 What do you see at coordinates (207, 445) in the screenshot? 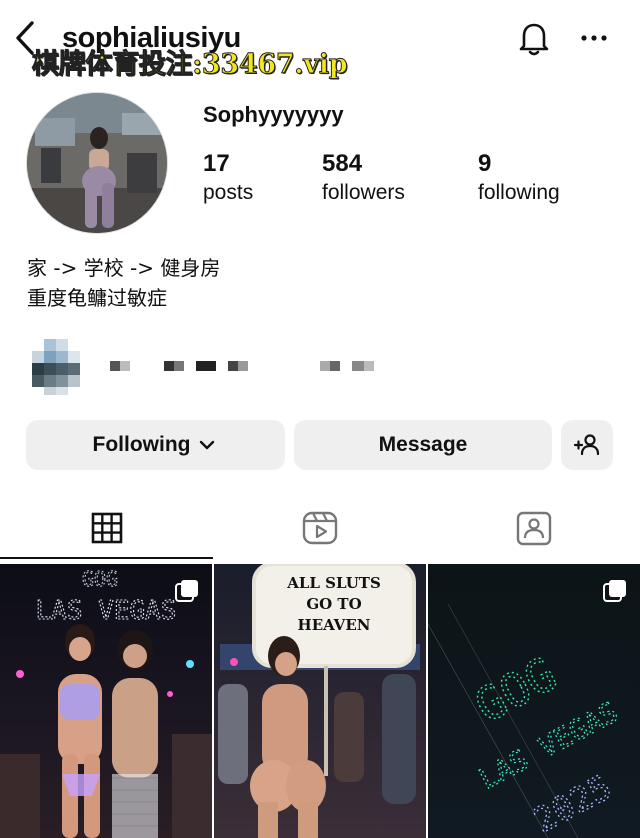
I see `chevron-down-icon` at bounding box center [207, 445].